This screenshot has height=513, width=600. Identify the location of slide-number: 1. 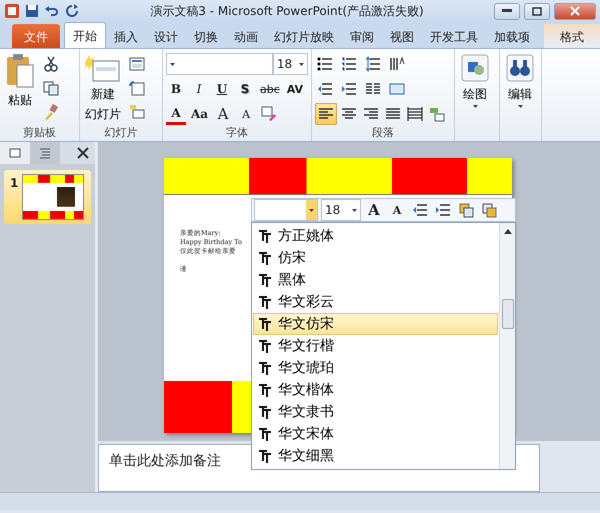
(14, 183).